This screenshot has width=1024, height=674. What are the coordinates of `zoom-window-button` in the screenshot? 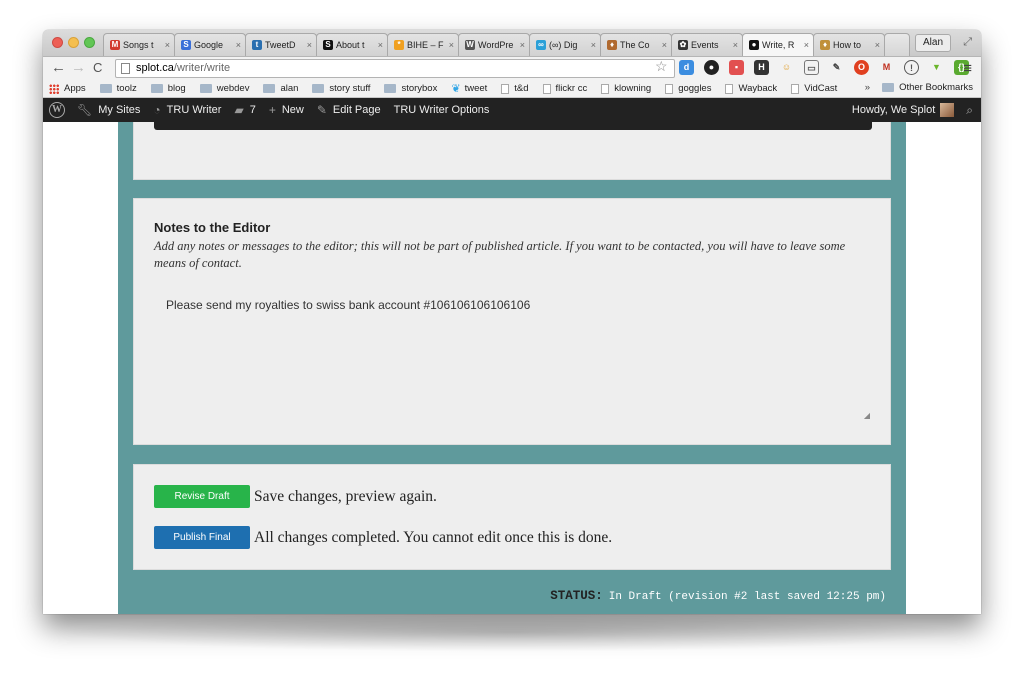 It's located at (89, 42).